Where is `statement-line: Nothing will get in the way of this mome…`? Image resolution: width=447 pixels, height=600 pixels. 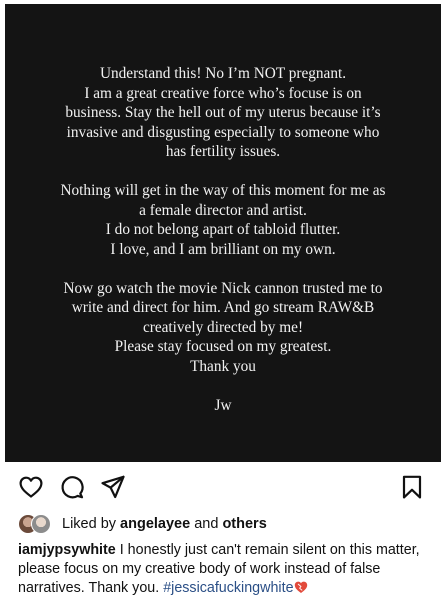 statement-line: Nothing will get in the way of this mome… is located at coordinates (223, 190).